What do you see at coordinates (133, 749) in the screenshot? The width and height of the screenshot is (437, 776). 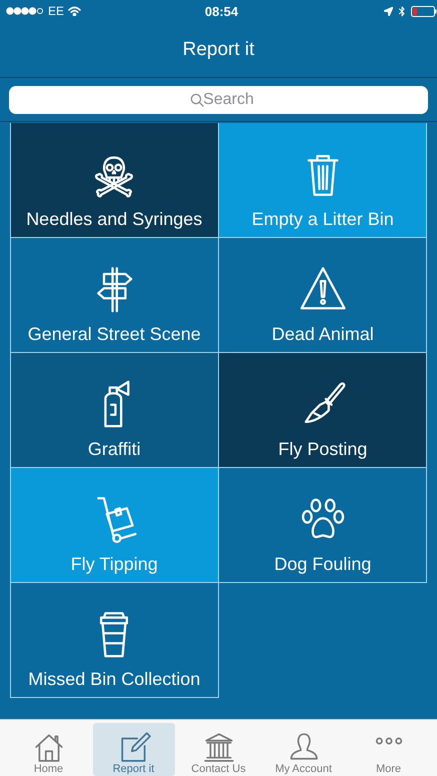 I see `tab-item: Report it` at bounding box center [133, 749].